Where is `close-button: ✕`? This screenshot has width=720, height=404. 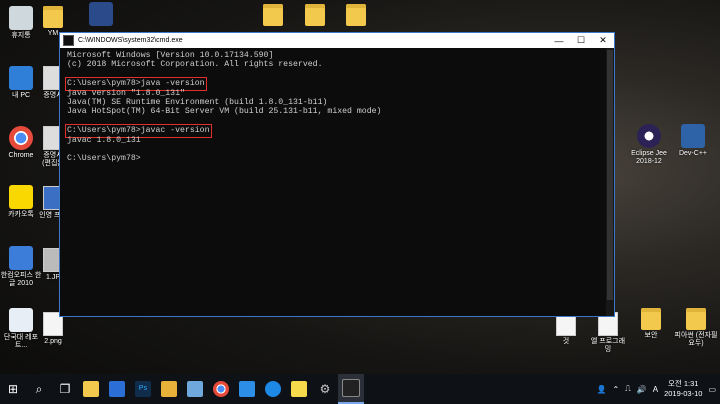
close-button: ✕ is located at coordinates (603, 40).